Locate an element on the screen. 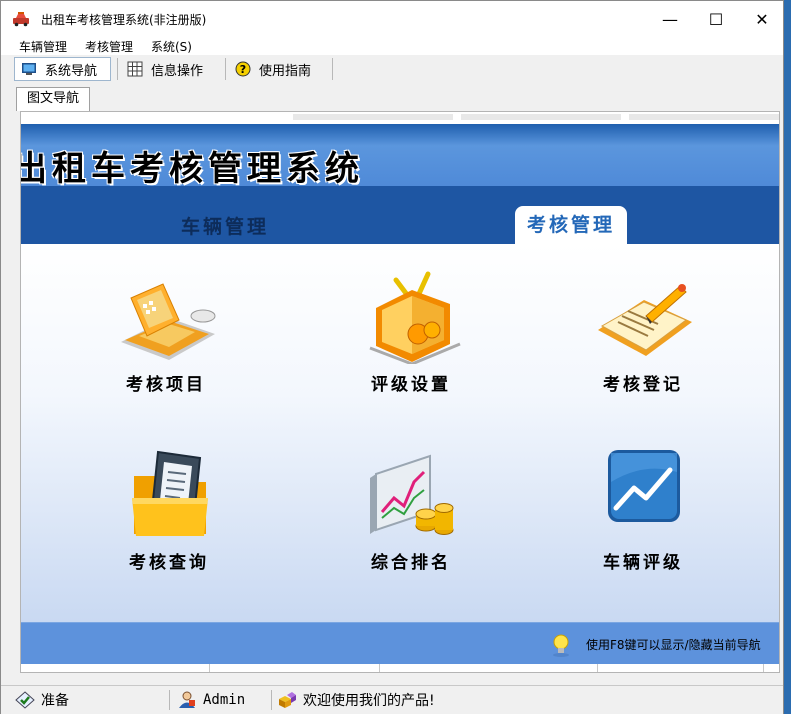 The width and height of the screenshot is (791, 714). status-user: Admin is located at coordinates (222, 700).